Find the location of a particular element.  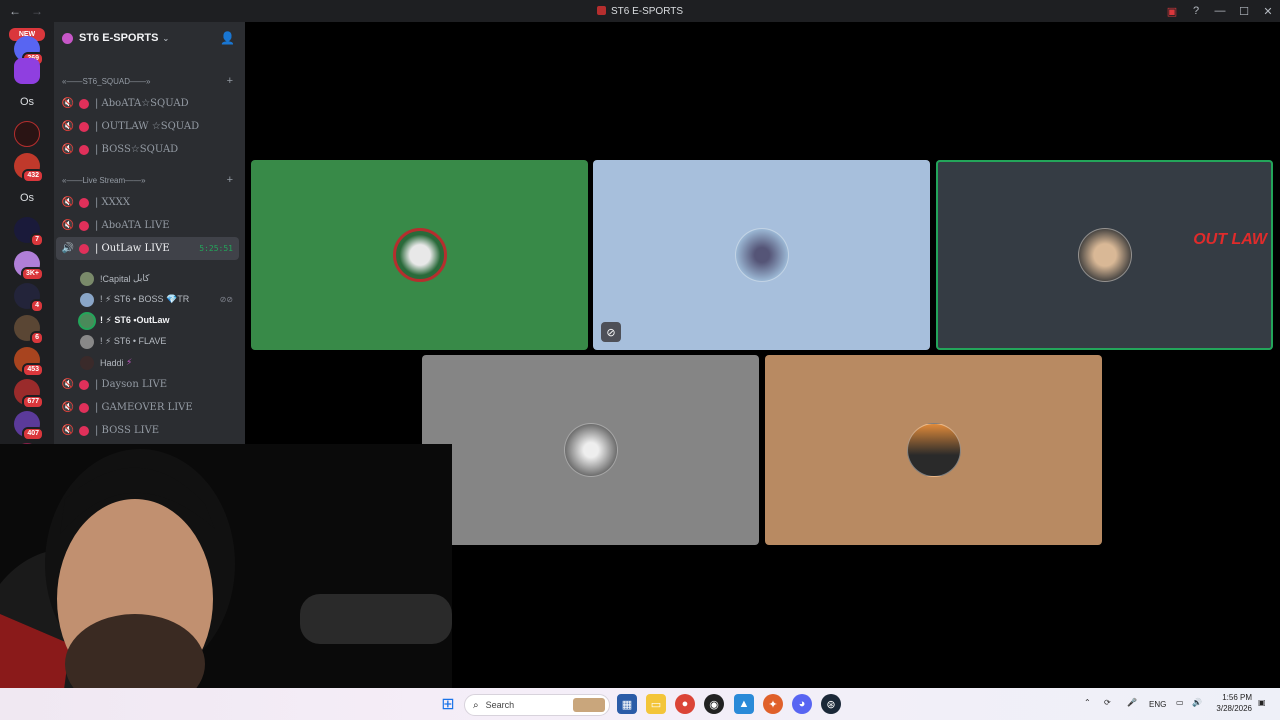

language-indicator: ENG is located at coordinates (1157, 704).